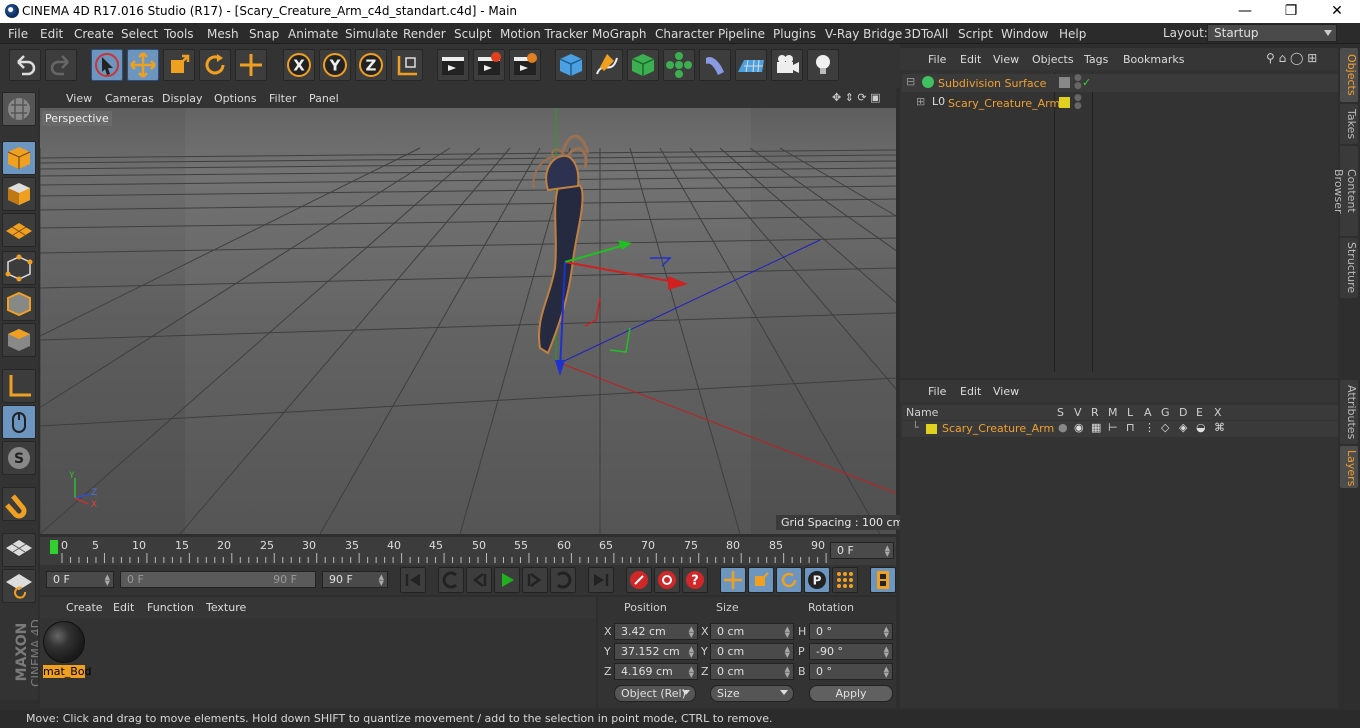 This screenshot has width=1360, height=728. I want to click on enabled-check-icon: ✓, so click(1086, 82).